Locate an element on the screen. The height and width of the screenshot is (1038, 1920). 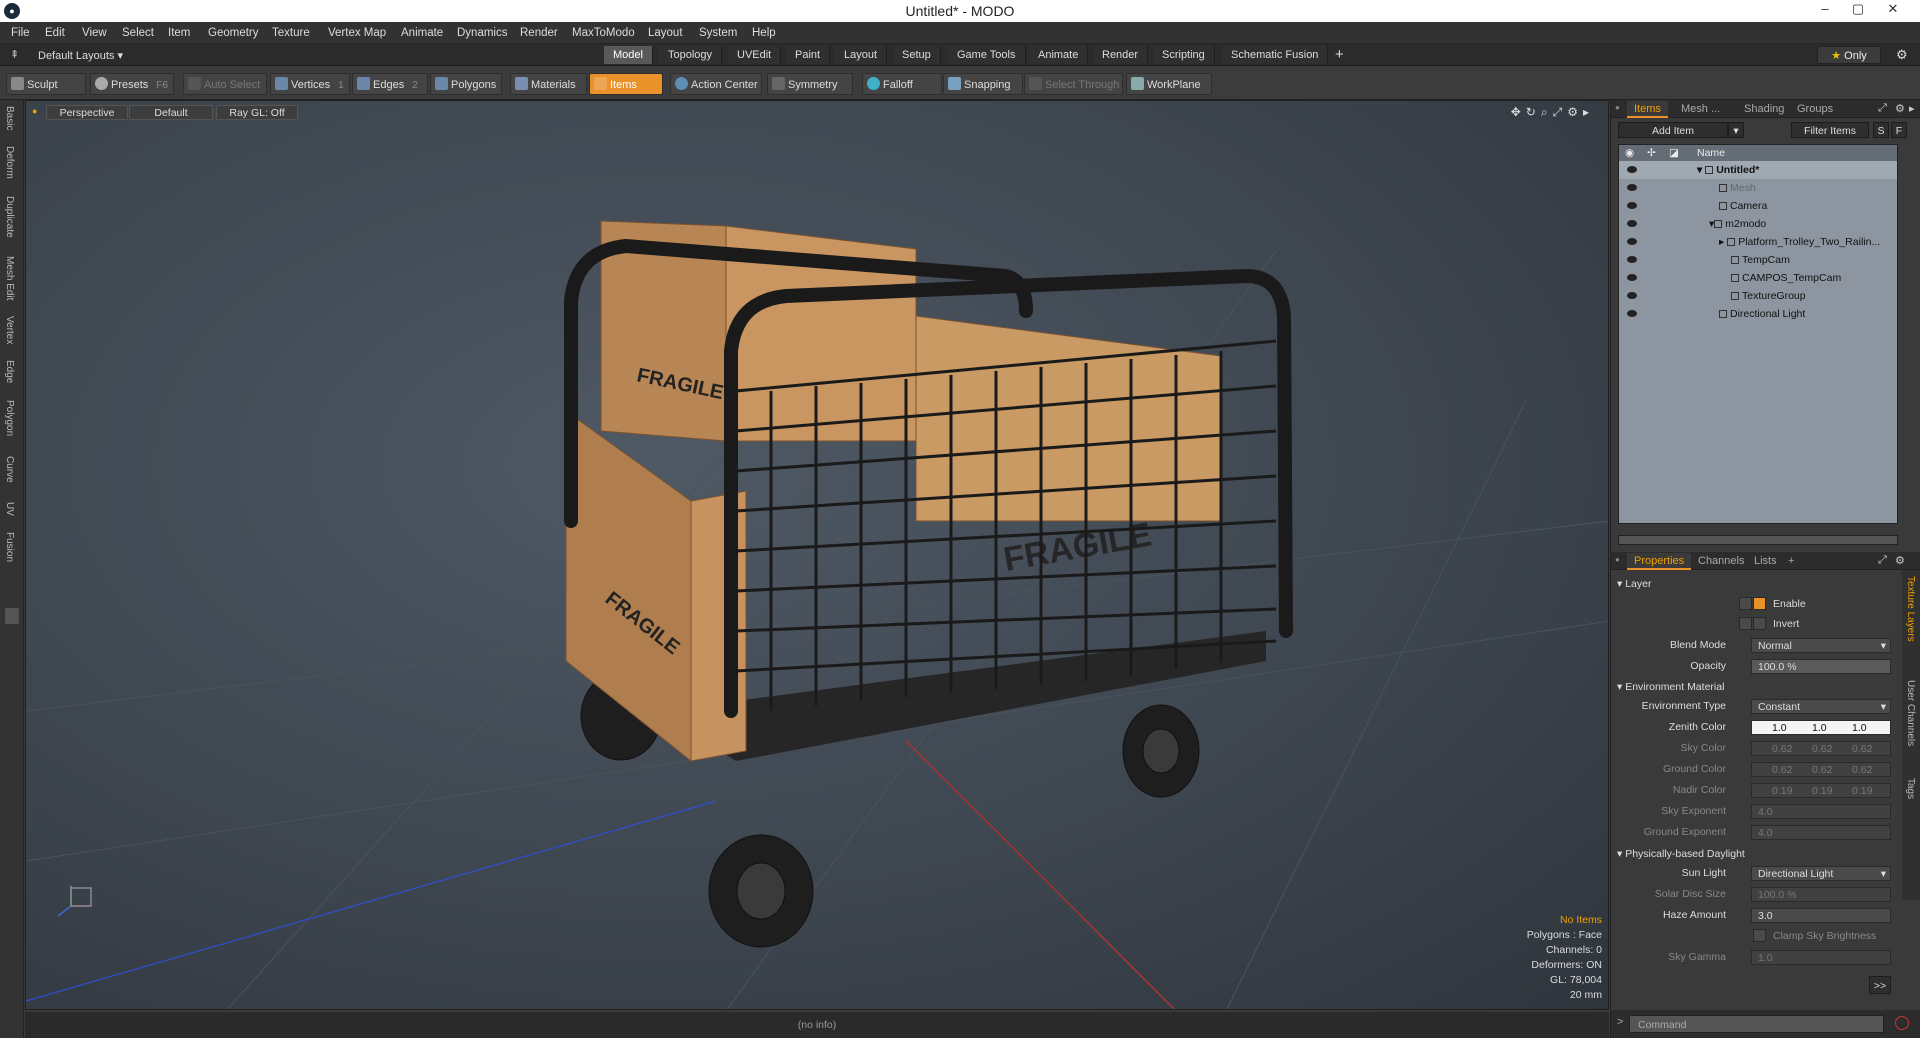
tab-duplicate: Duplicate is located at coordinates (9, 217).